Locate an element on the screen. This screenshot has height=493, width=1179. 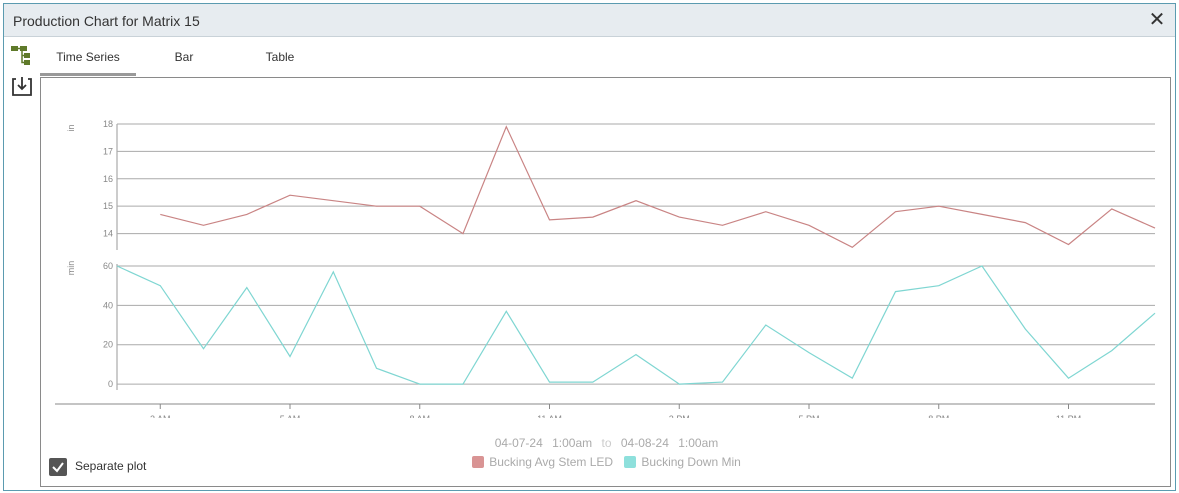
y-tick-label: 40 is located at coordinates (108, 305).